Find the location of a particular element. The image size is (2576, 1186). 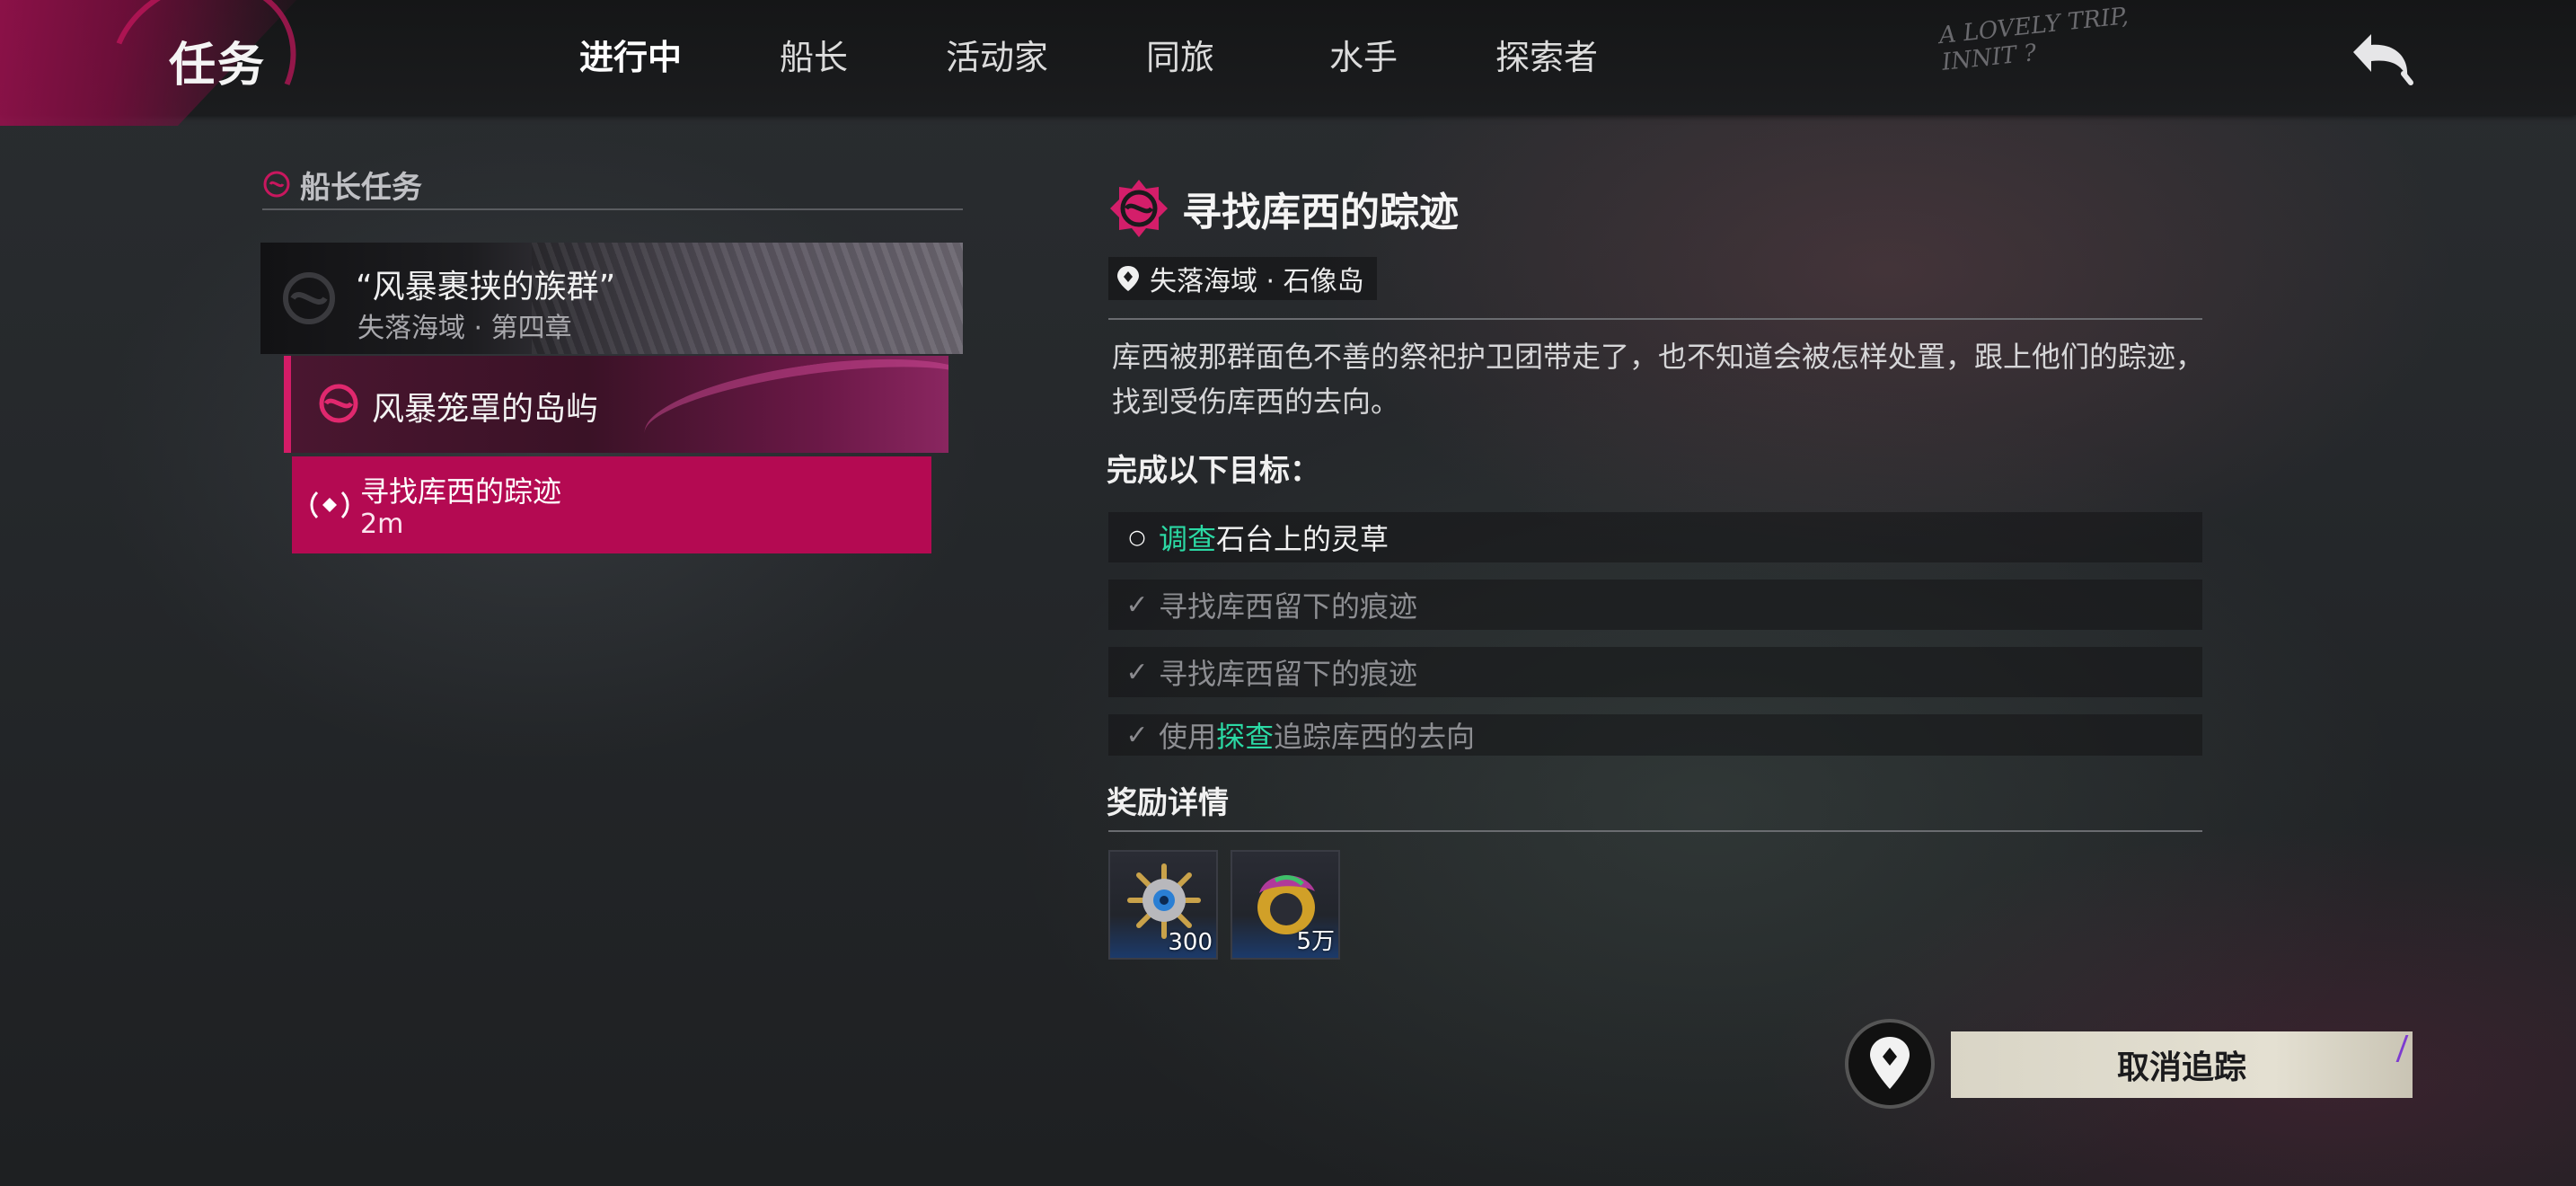

tab-label: 同旅 is located at coordinates (1179, 57).